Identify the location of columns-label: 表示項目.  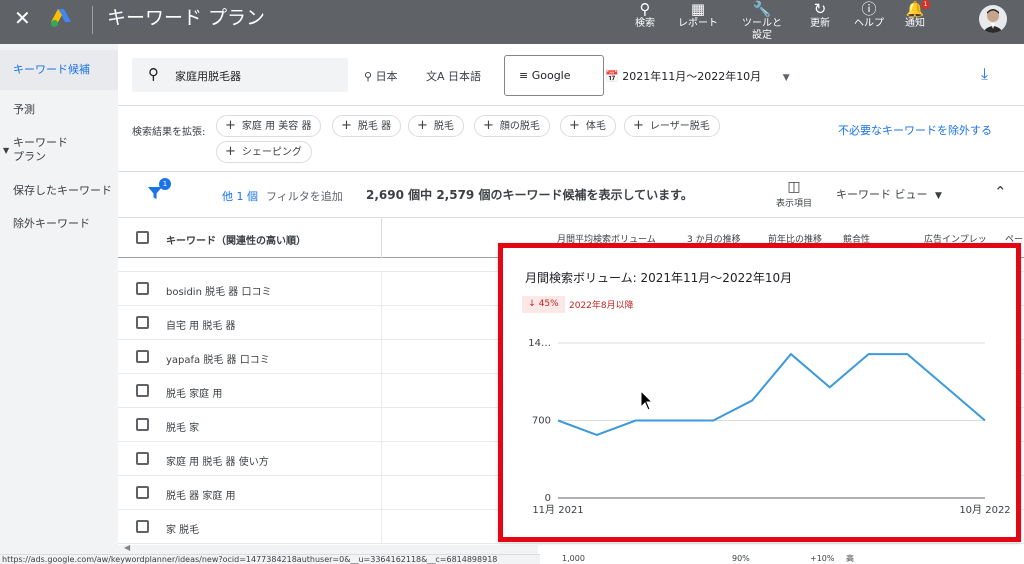
(793, 204).